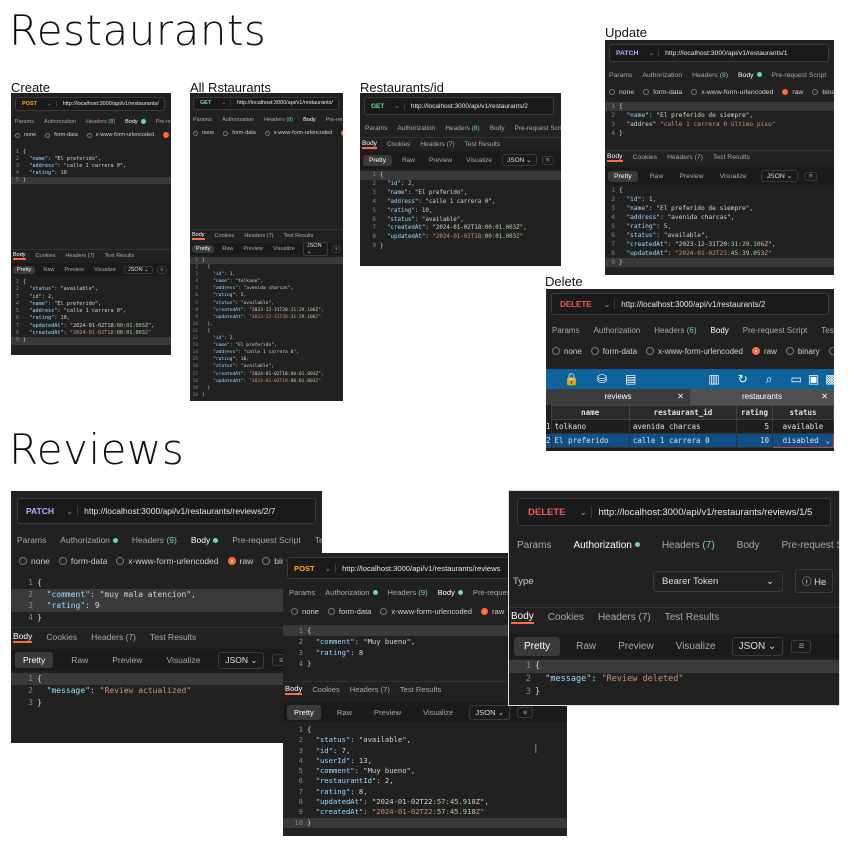 The height and width of the screenshot is (850, 850). What do you see at coordinates (769, 379) in the screenshot?
I see `search-icon: ⌕` at bounding box center [769, 379].